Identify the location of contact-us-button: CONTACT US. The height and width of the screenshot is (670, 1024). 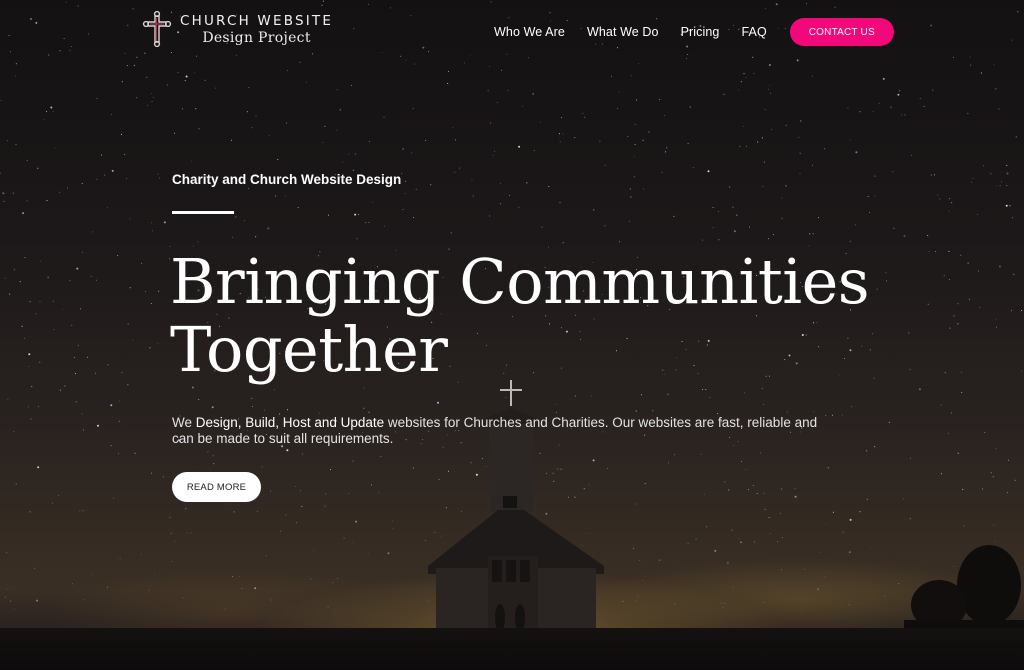
(841, 32).